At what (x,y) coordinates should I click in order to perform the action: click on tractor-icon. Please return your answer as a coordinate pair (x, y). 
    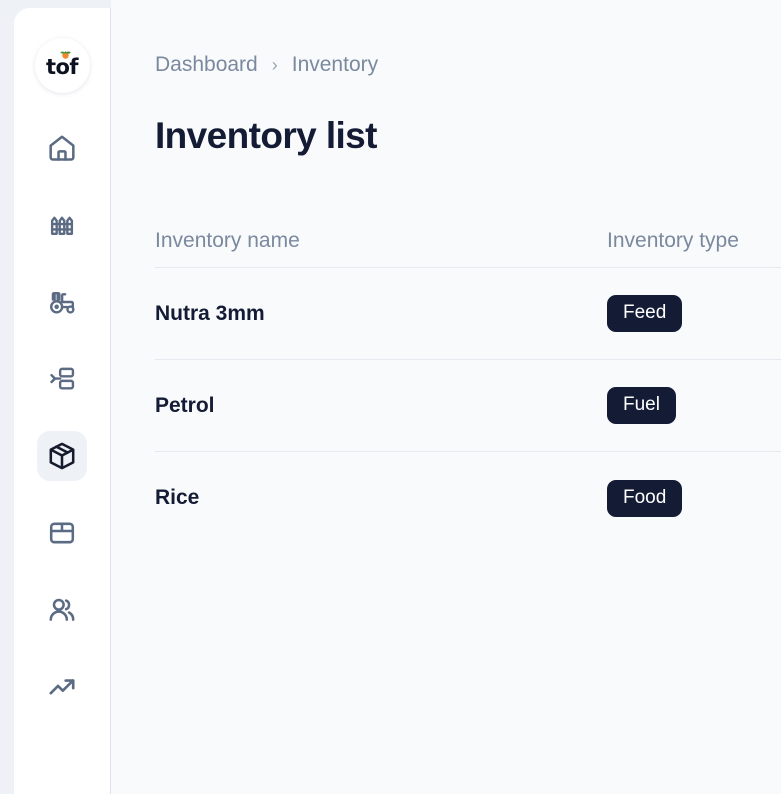
    Looking at the image, I should click on (62, 303).